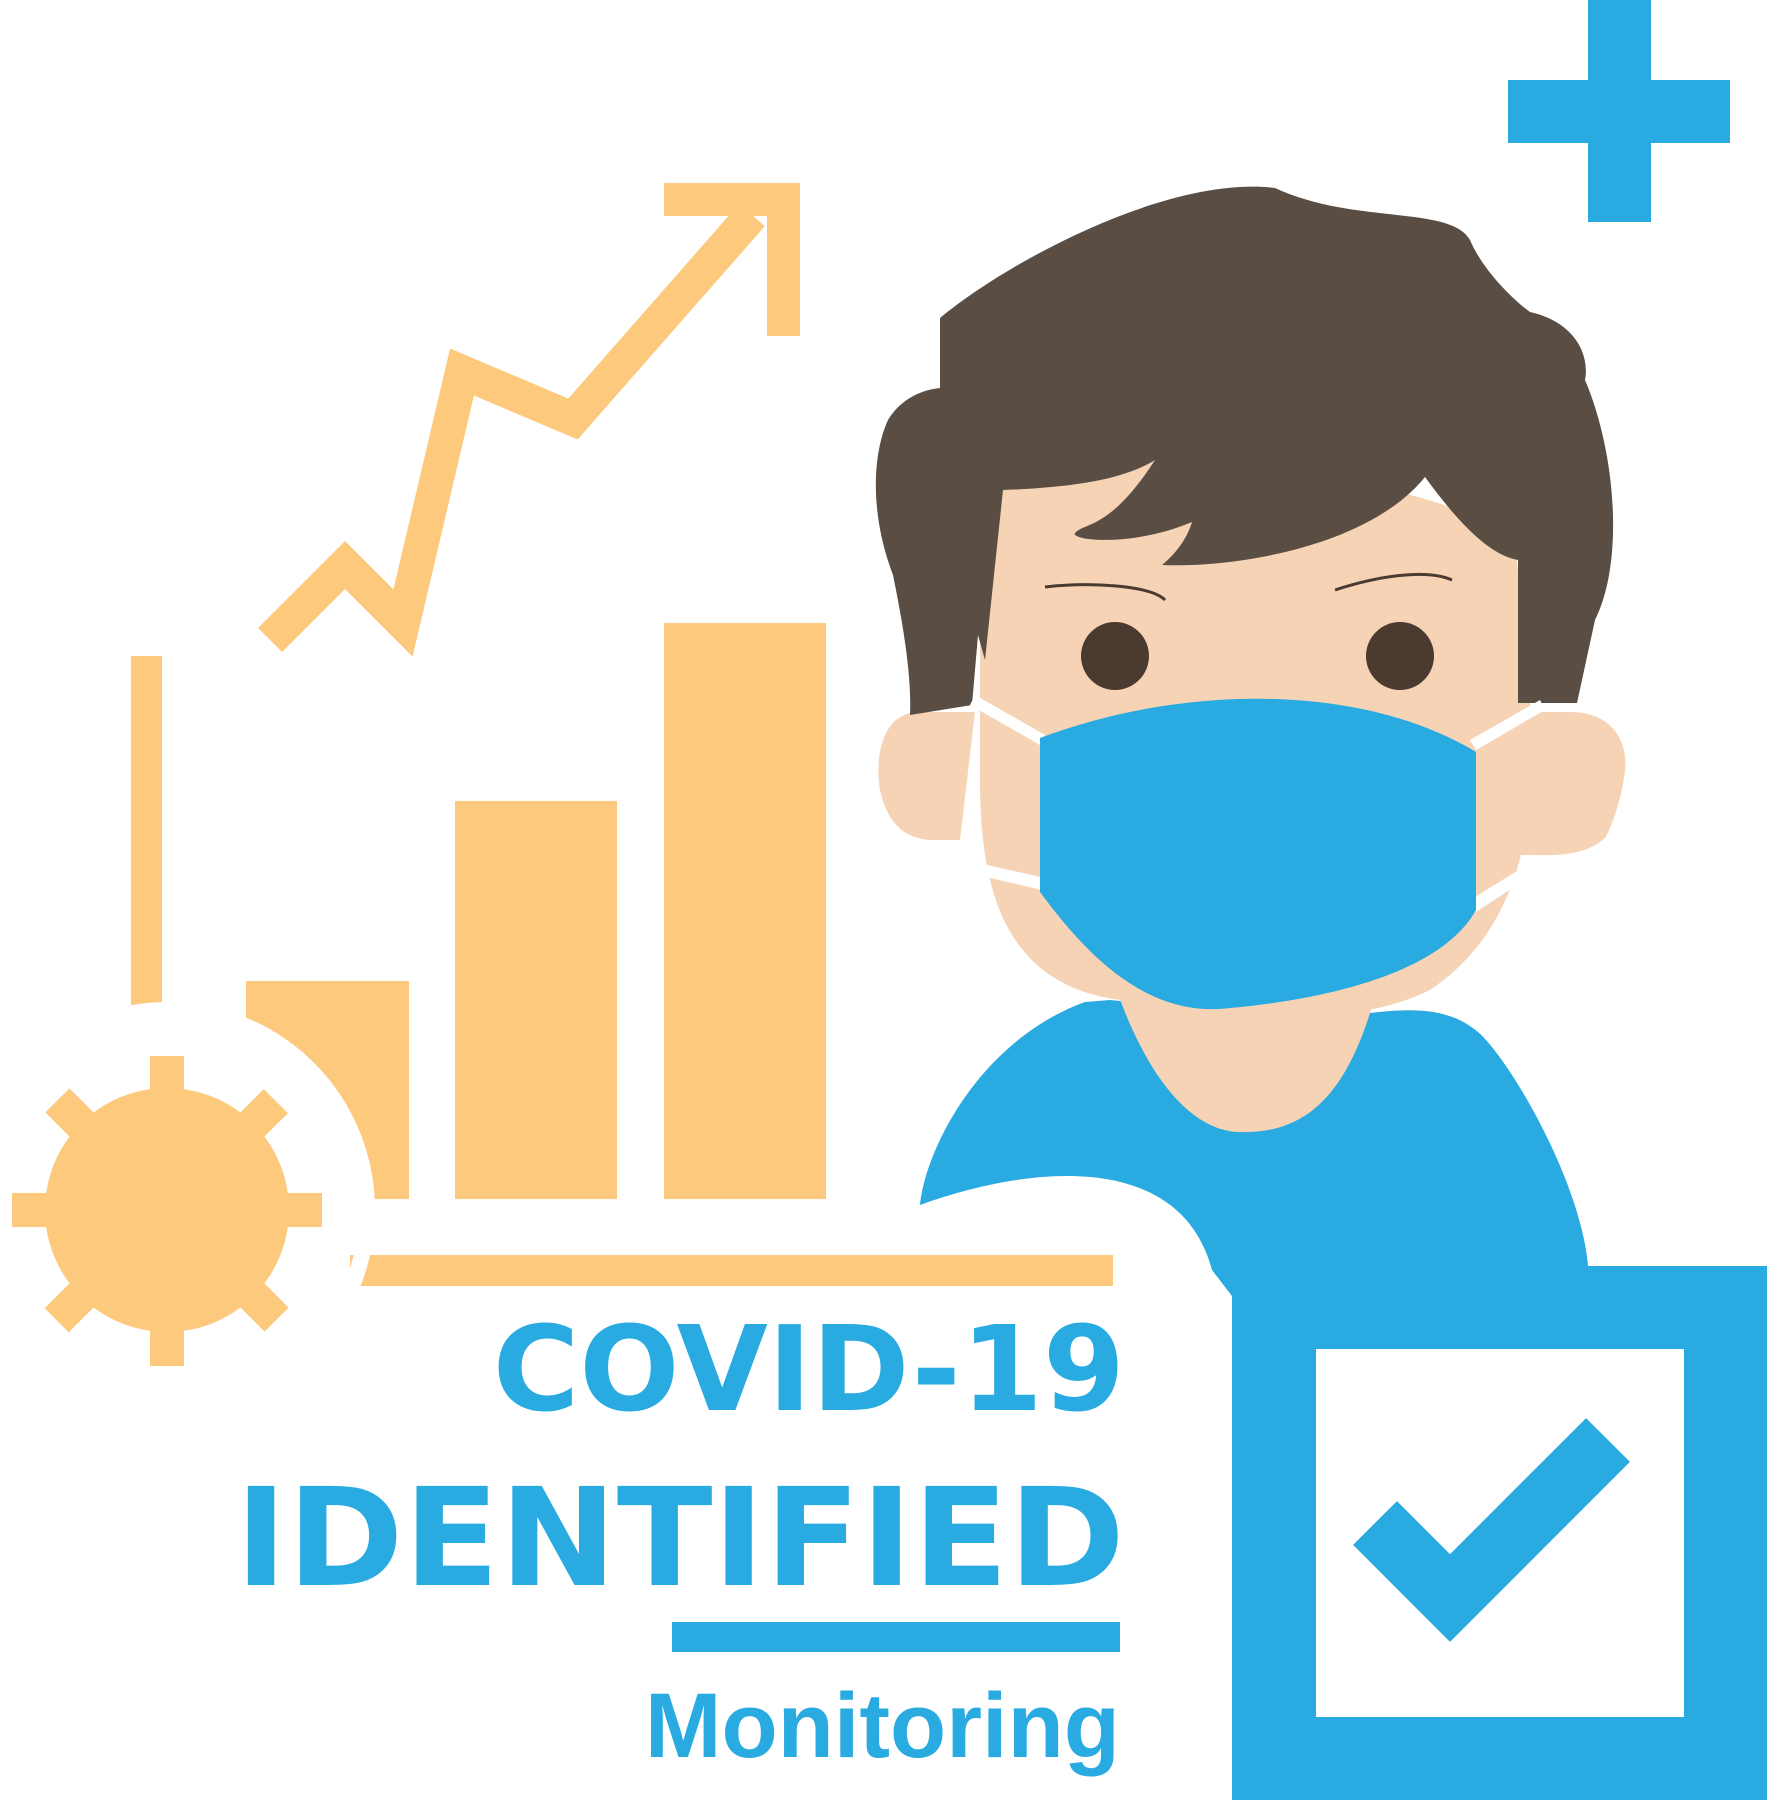 The image size is (1767, 1800). Describe the element at coordinates (731, 1270) in the screenshot. I see `chart-baseline` at that location.